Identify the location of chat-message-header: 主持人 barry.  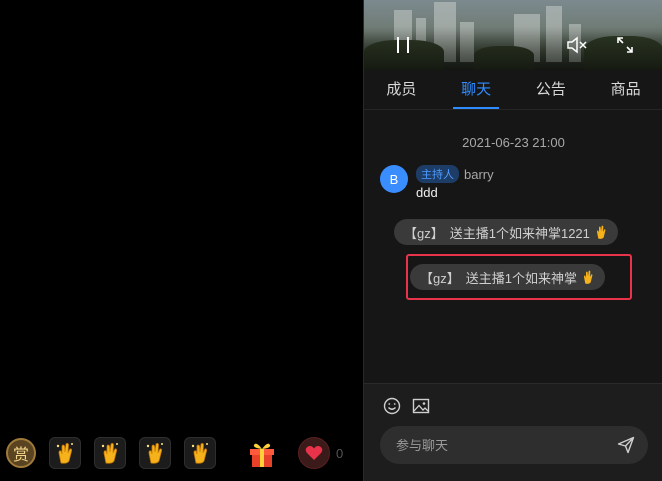
(455, 174).